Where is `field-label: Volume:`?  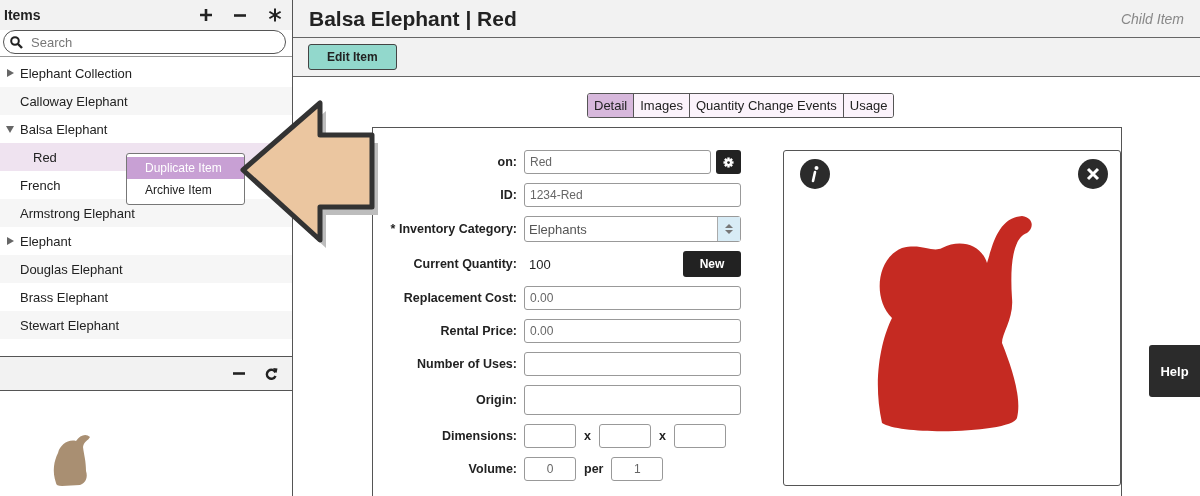 field-label: Volume: is located at coordinates (492, 469).